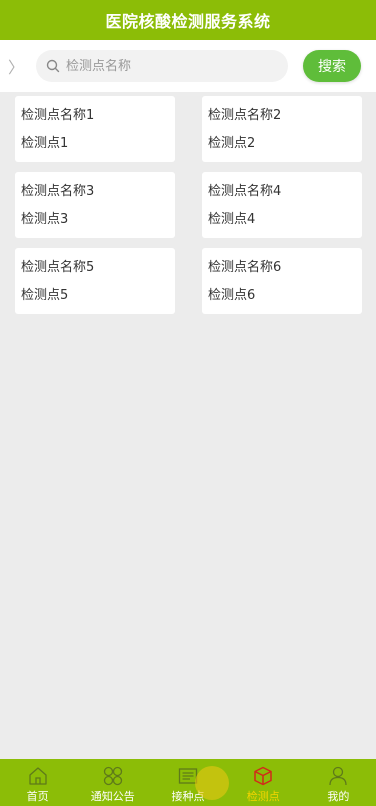  I want to click on card-name: 检测点名称4, so click(245, 191).